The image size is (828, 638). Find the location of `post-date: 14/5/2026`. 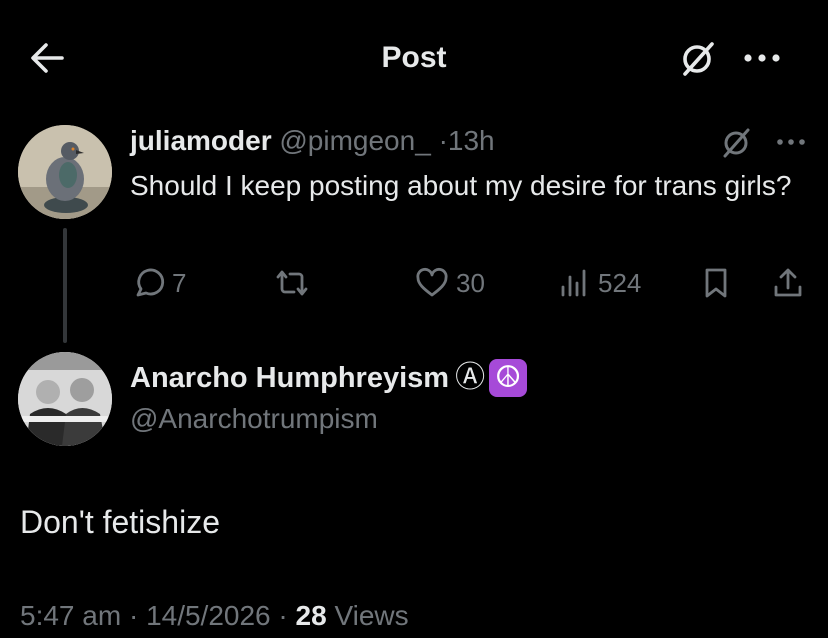

post-date: 14/5/2026 is located at coordinates (208, 615).